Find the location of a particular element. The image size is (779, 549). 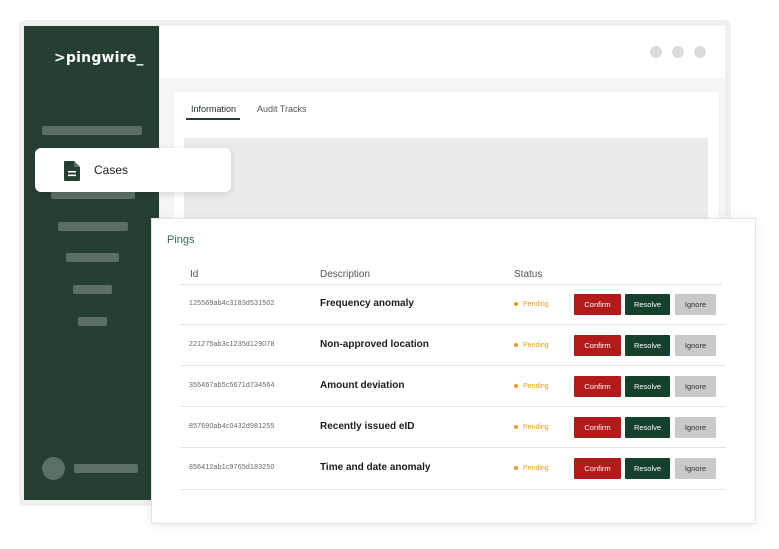

tab-information: Information is located at coordinates (213, 109).